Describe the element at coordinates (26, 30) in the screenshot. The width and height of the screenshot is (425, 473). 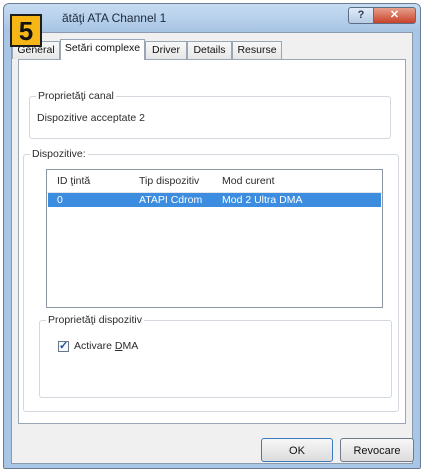
I see `step-number-badge: 5` at that location.